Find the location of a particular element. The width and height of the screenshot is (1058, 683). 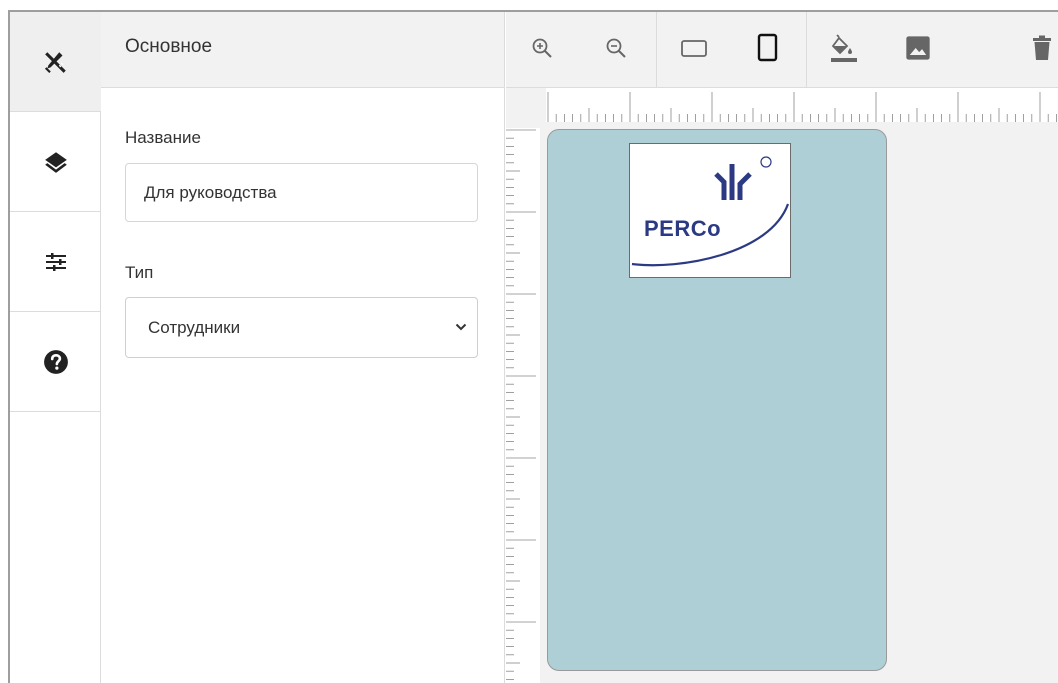

name-label: Название is located at coordinates (163, 137).